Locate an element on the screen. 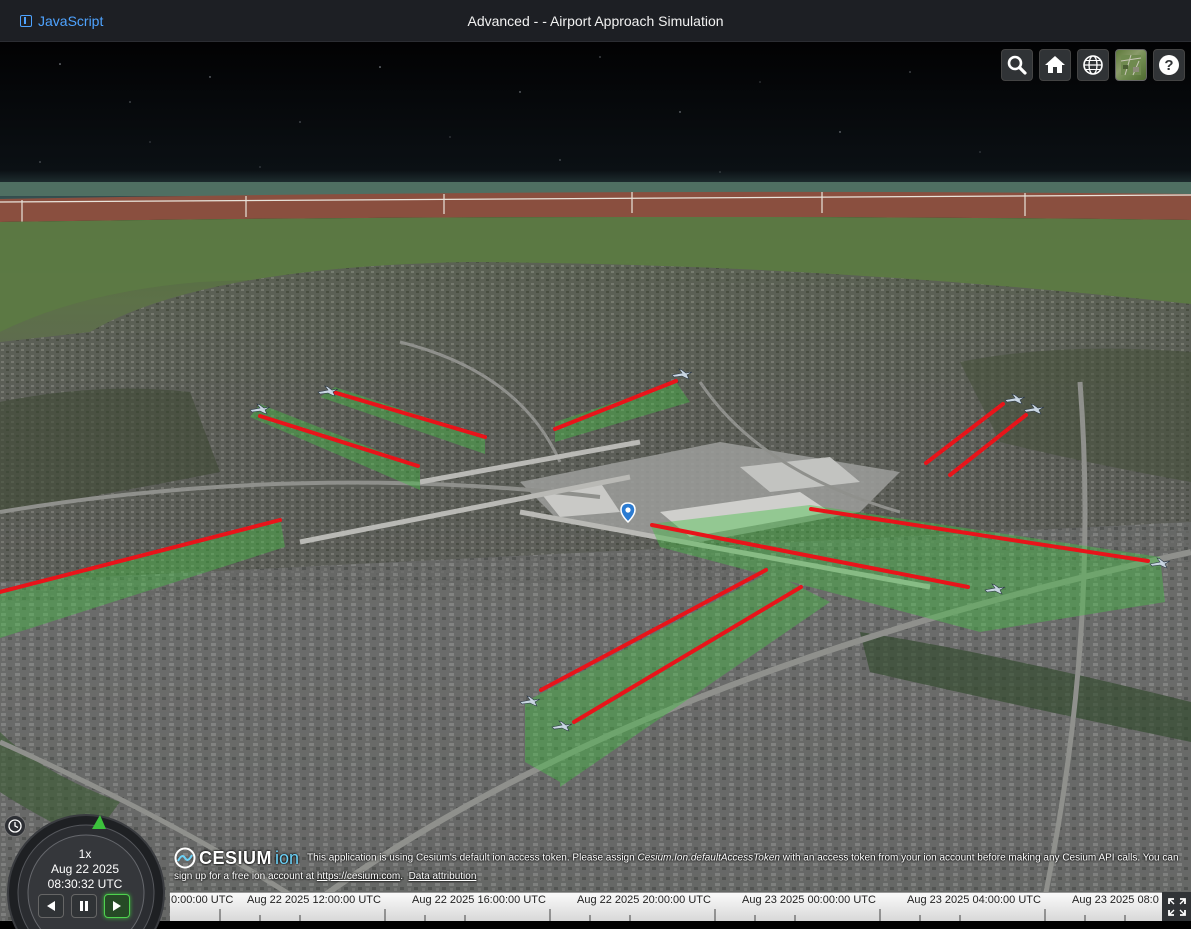 This screenshot has width=1191, height=929. clock-icon is located at coordinates (15, 826).